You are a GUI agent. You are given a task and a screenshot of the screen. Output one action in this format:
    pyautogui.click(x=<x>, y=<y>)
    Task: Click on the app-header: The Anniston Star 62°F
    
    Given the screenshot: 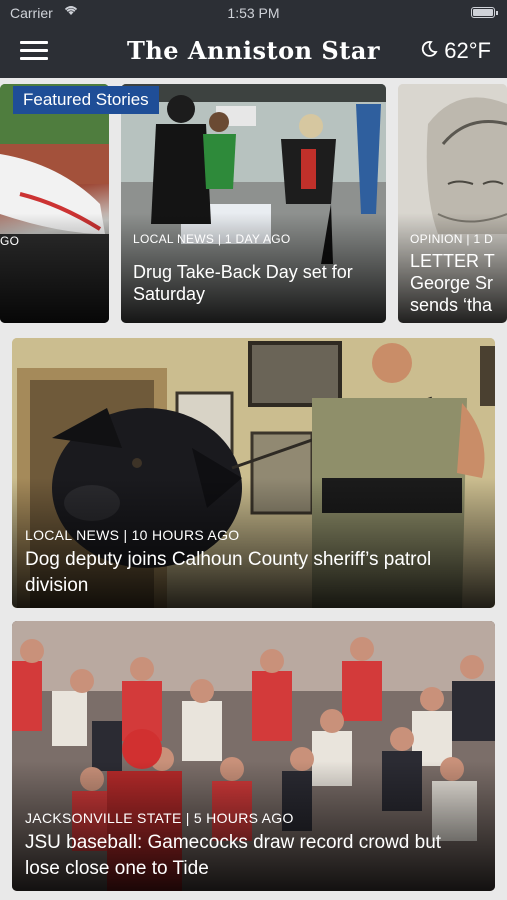 What is the action you would take?
    pyautogui.click(x=253, y=52)
    